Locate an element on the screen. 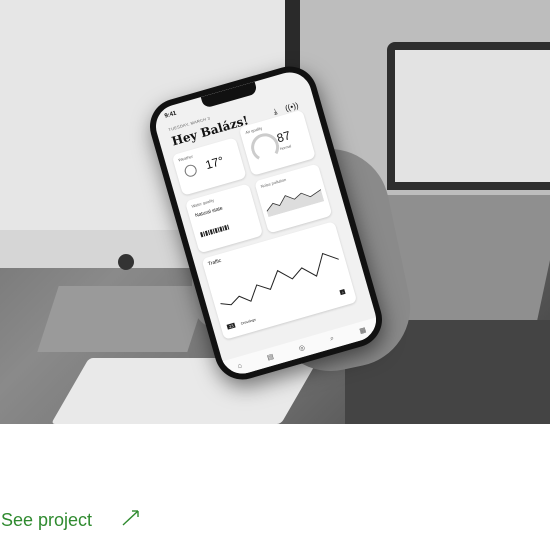  weather-card-title: Weather is located at coordinates (185, 158).